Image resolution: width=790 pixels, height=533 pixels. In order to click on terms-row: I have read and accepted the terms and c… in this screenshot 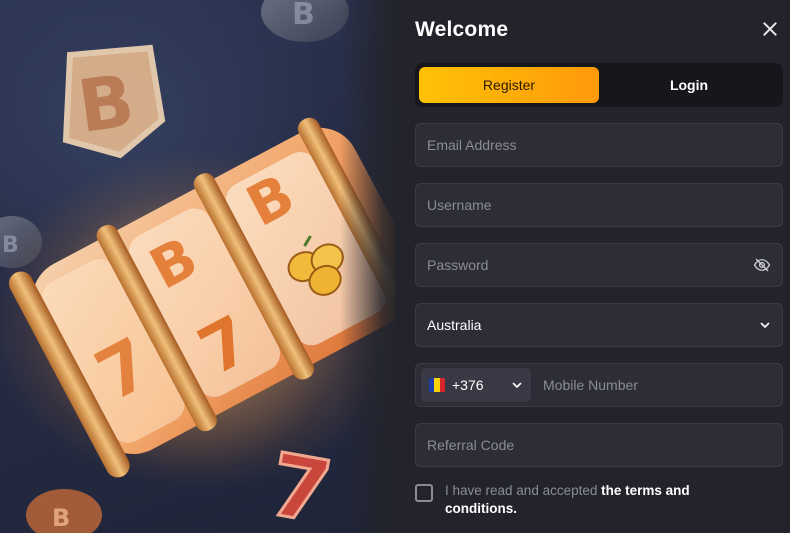, I will do `click(599, 500)`.